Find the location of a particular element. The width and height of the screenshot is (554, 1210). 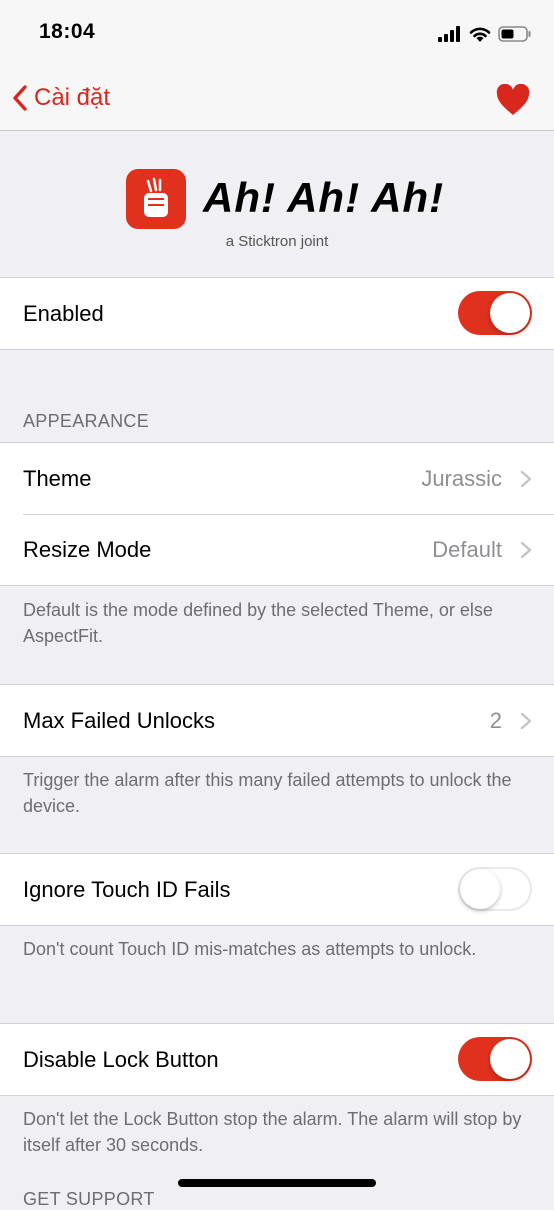

app-title: Ah! Ah! Ah! is located at coordinates (324, 197).